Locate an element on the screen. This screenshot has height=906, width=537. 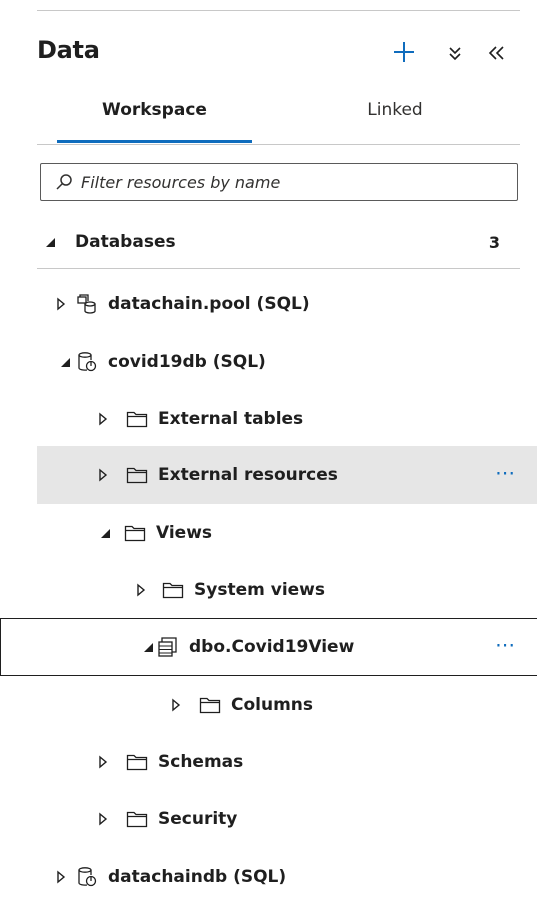
tree-item-system-views: System views is located at coordinates (268, 590).